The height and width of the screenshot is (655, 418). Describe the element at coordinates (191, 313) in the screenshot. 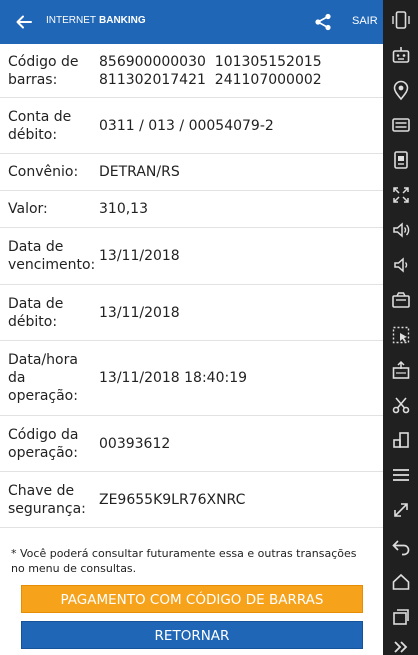

I see `detail-row-debit-date: Data de débito: 13/11/2018` at that location.